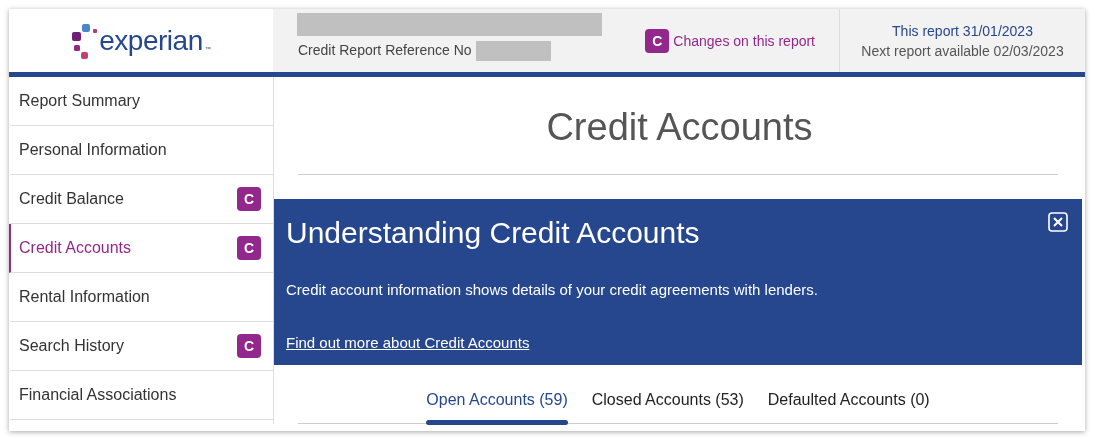 The height and width of the screenshot is (439, 1095). Describe the element at coordinates (848, 407) in the screenshot. I see `account-tab: Defaulted Accounts (0)` at that location.